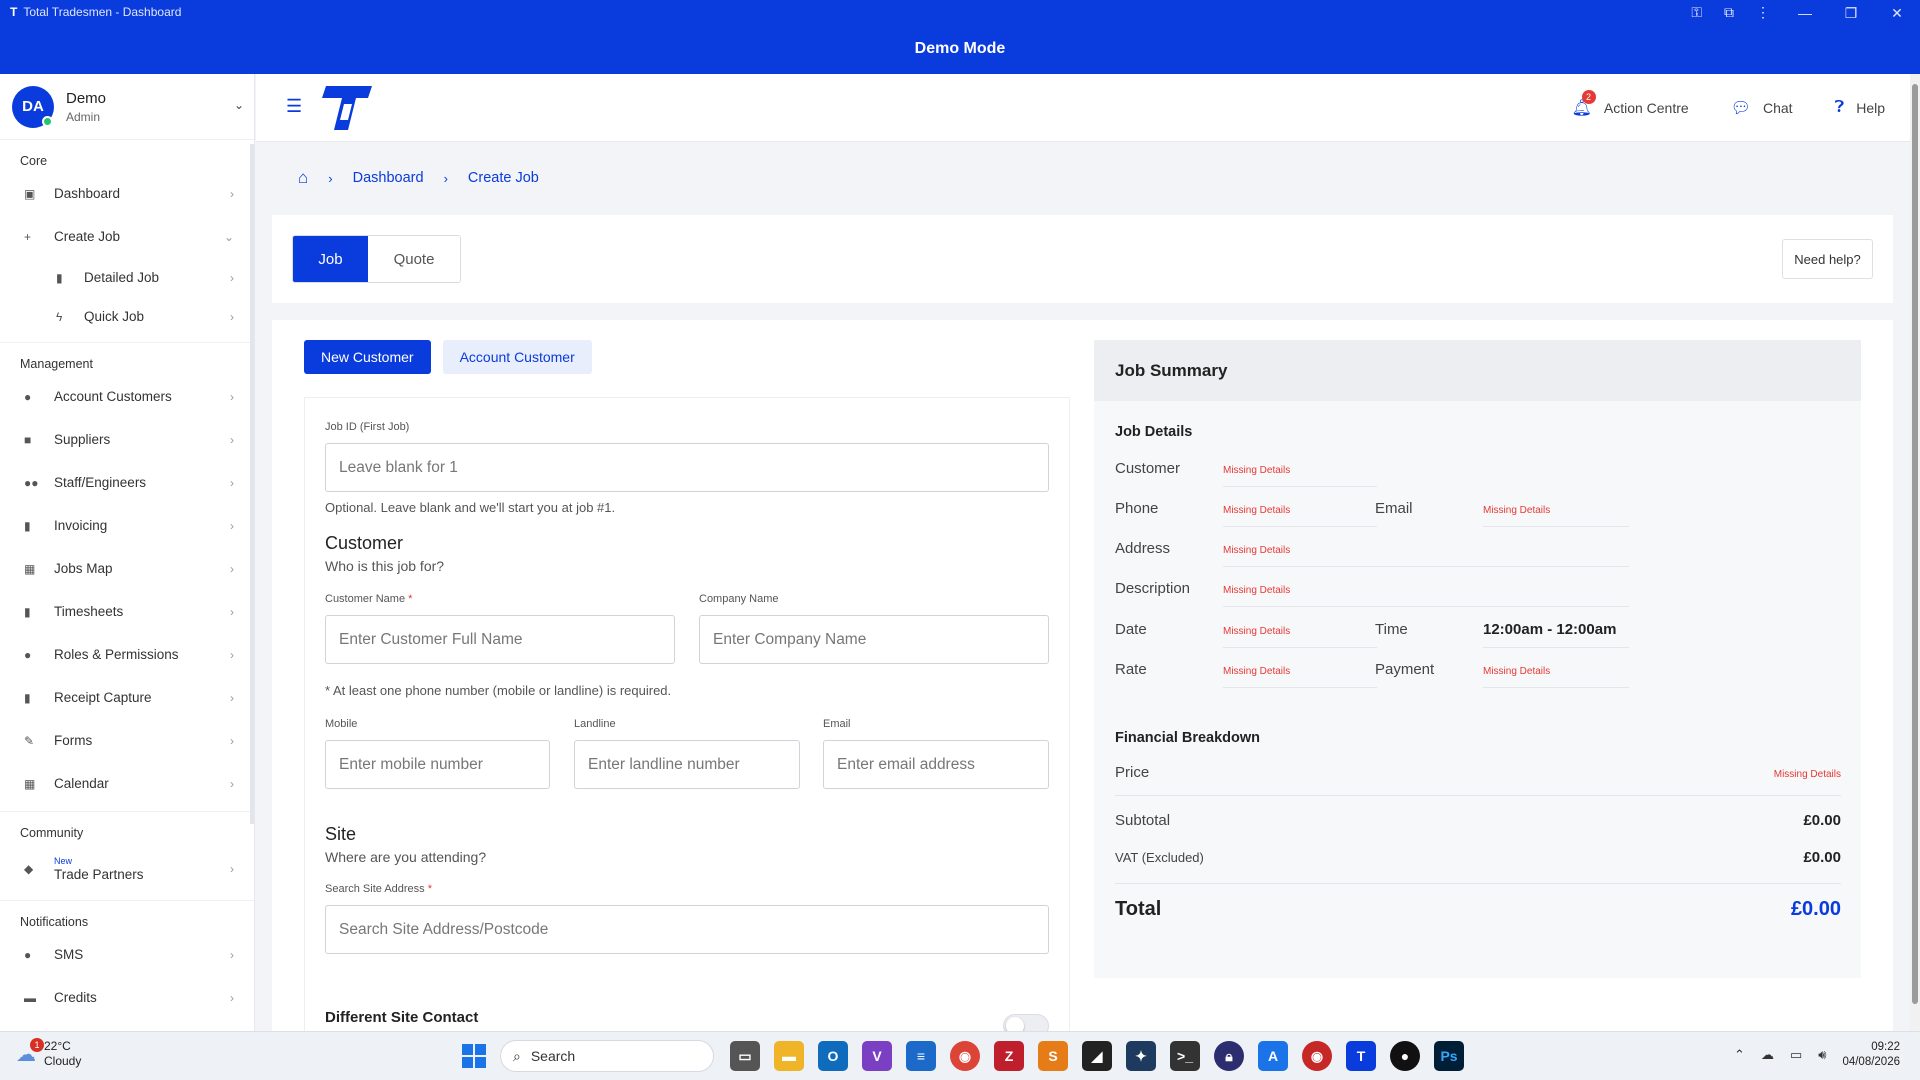  Describe the element at coordinates (1915, 544) in the screenshot. I see `scrollbar-thumb` at that location.